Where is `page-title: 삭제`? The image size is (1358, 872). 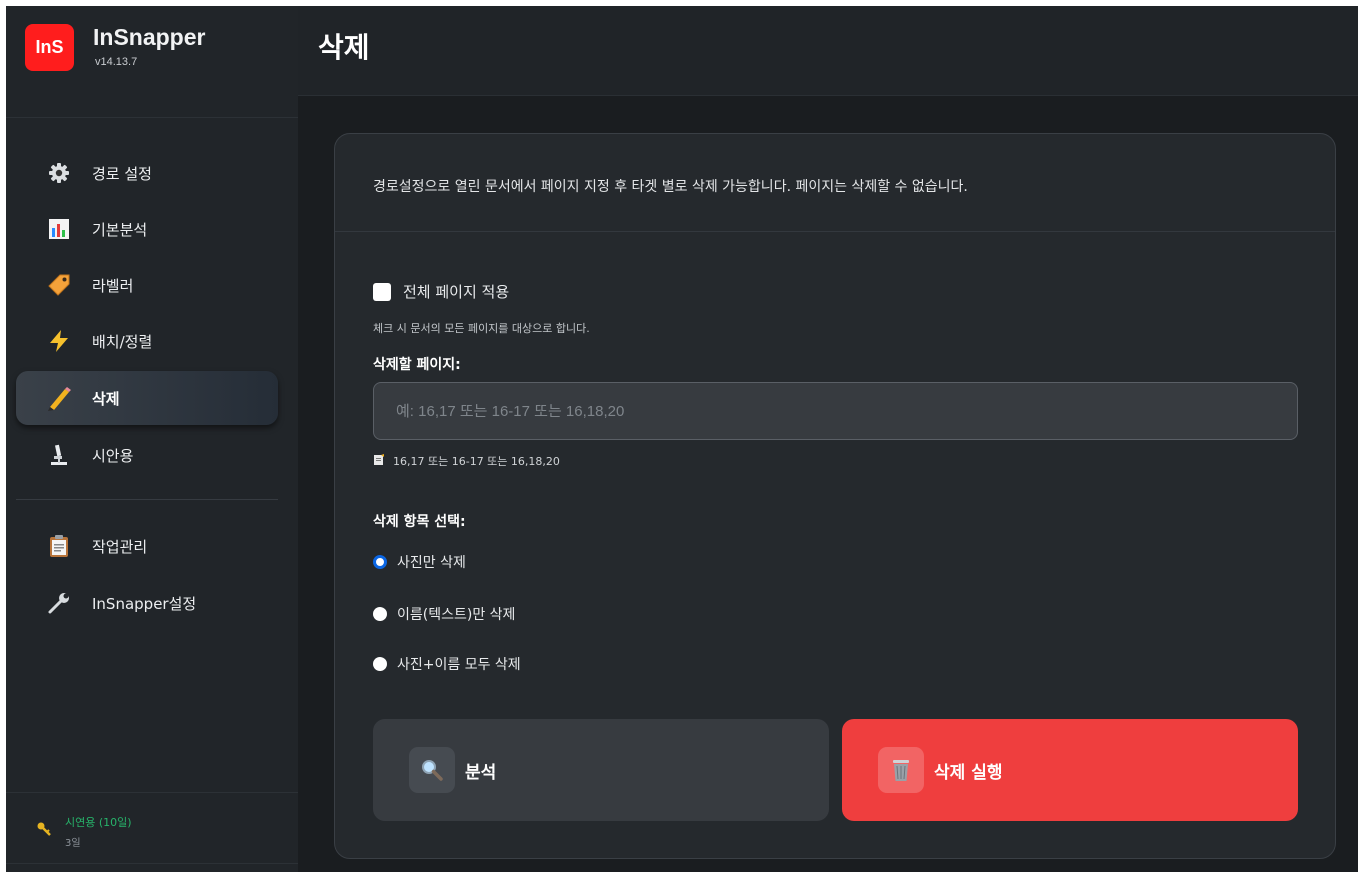 page-title: 삭제 is located at coordinates (344, 47).